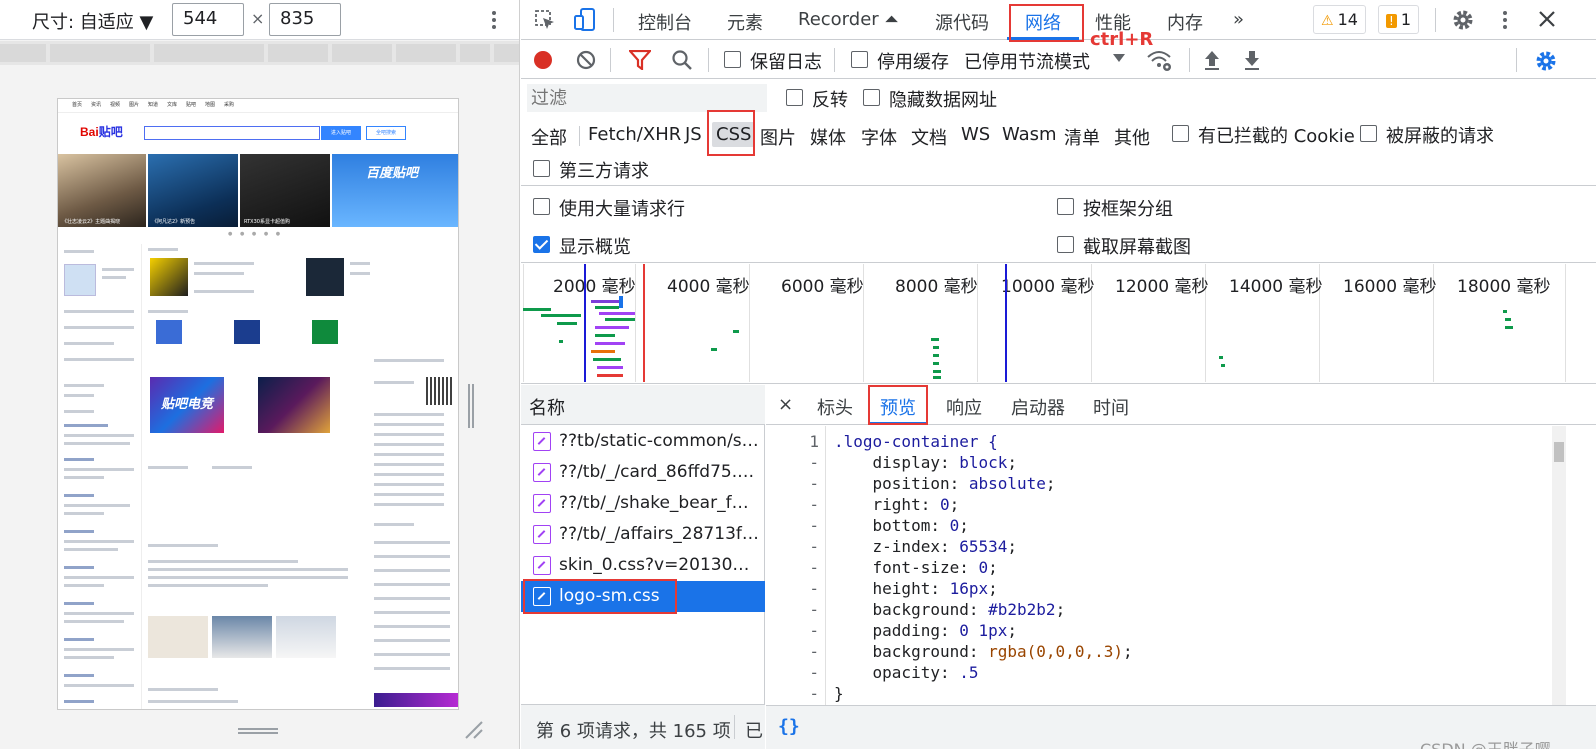 Image resolution: width=1596 pixels, height=749 pixels. Describe the element at coordinates (255, 234) in the screenshot. I see `carousel-dots: ● ● ● ● ●` at that location.